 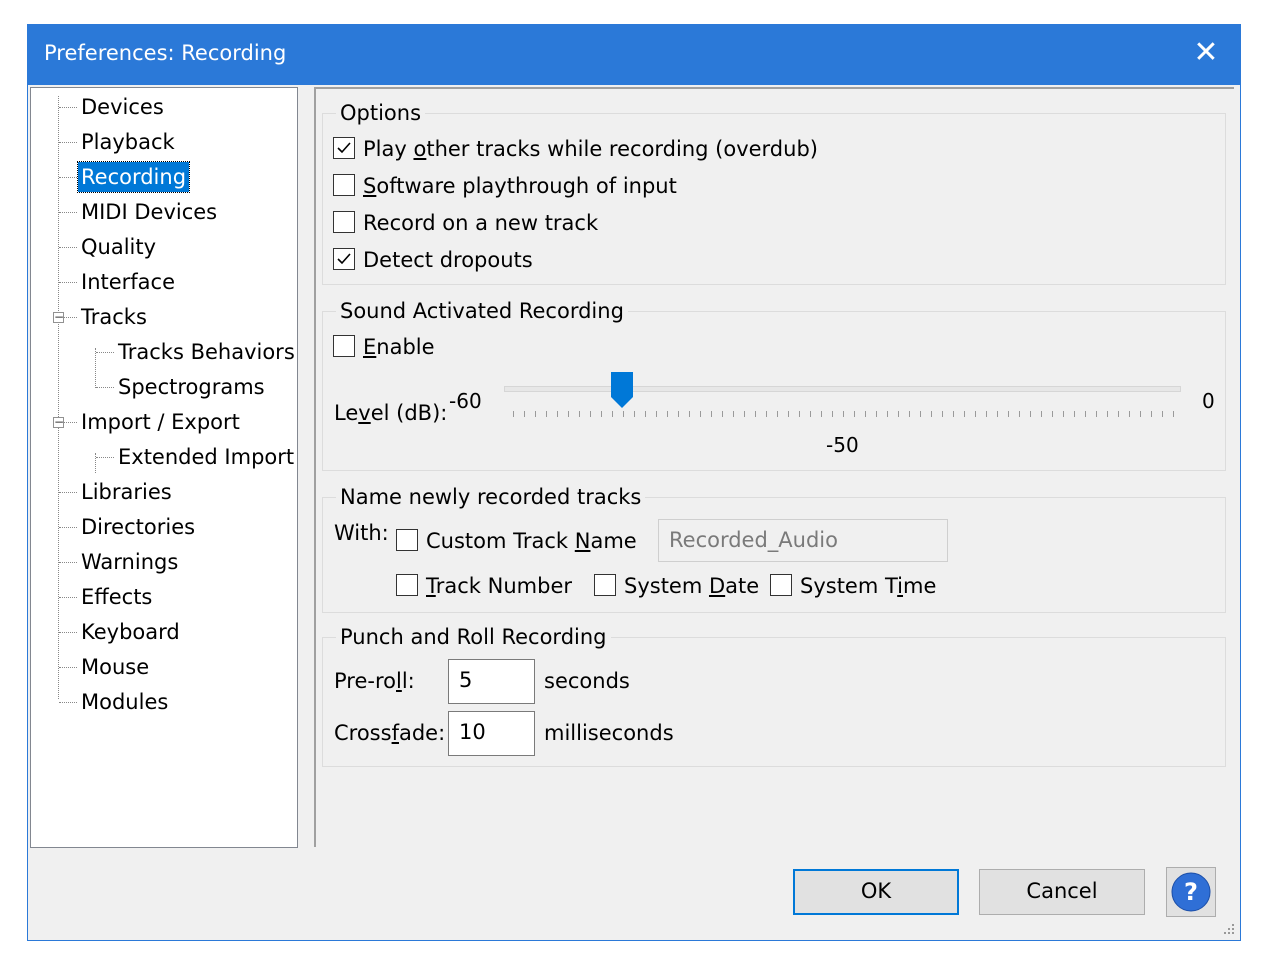 I want to click on enable-sound-activated-checkbox: Enable, so click(x=384, y=347).